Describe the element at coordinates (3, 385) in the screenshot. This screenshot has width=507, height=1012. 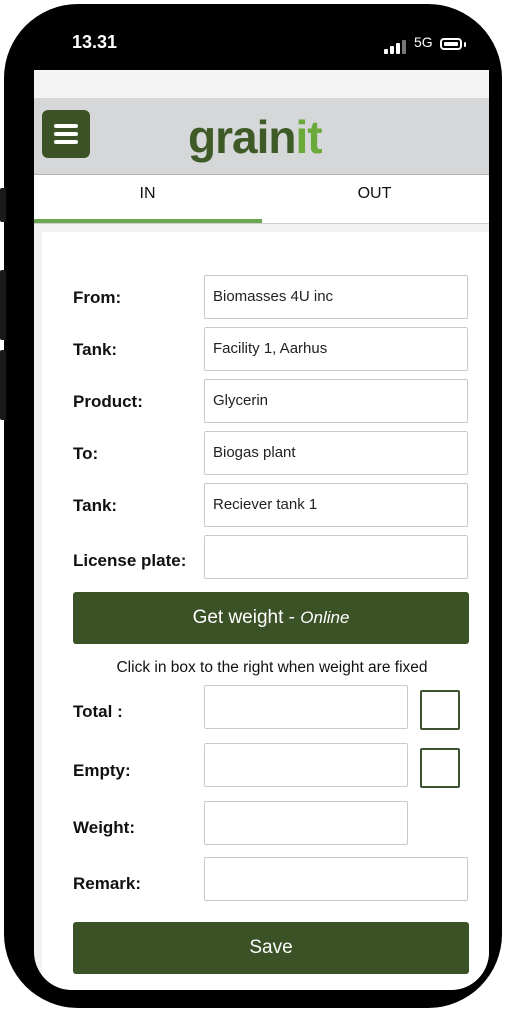
I see `volume-down-button` at that location.